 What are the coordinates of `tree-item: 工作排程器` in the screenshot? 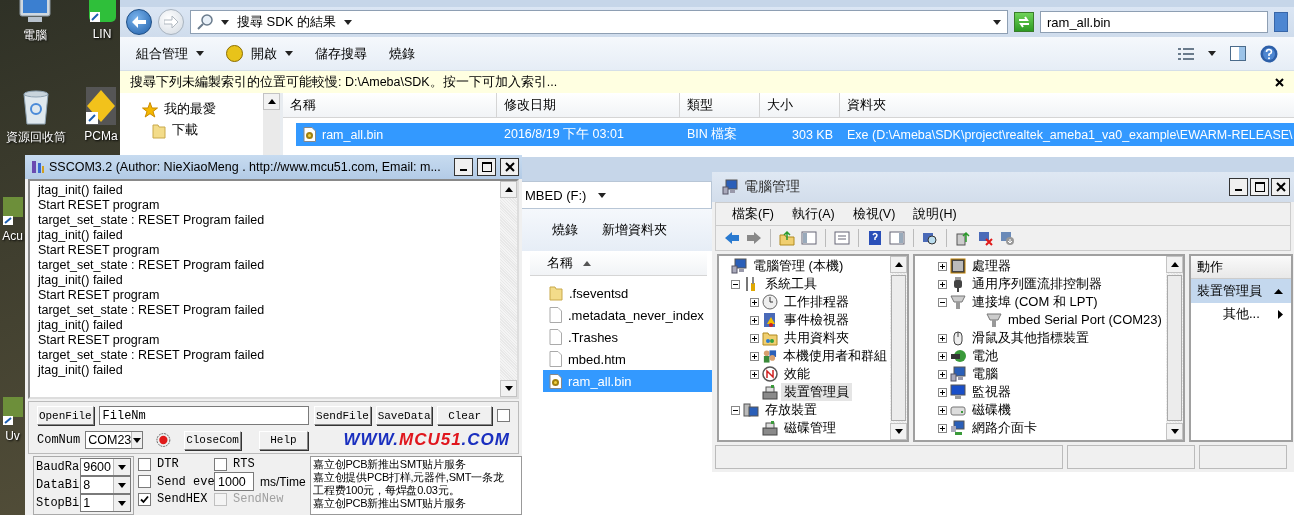 It's located at (804, 302).